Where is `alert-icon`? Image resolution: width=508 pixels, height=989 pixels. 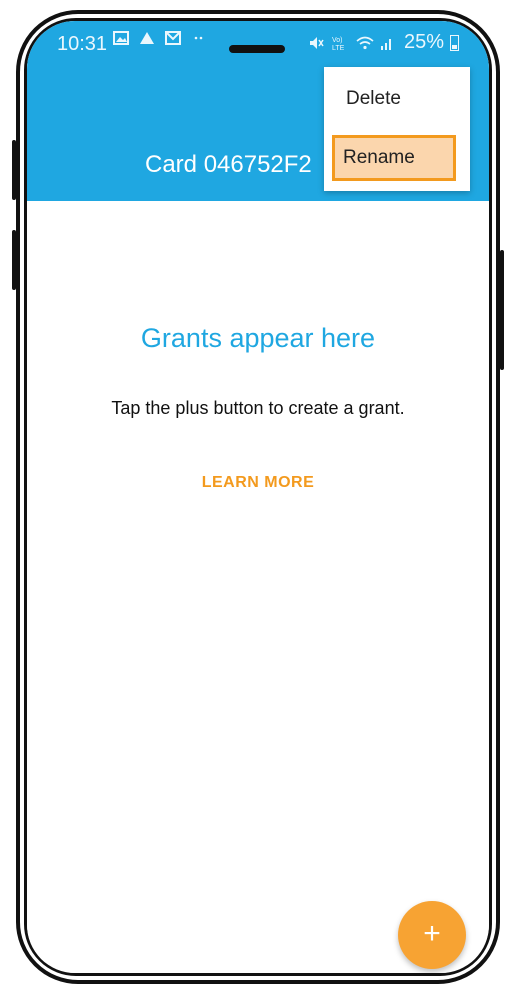
alert-icon is located at coordinates (148, 39).